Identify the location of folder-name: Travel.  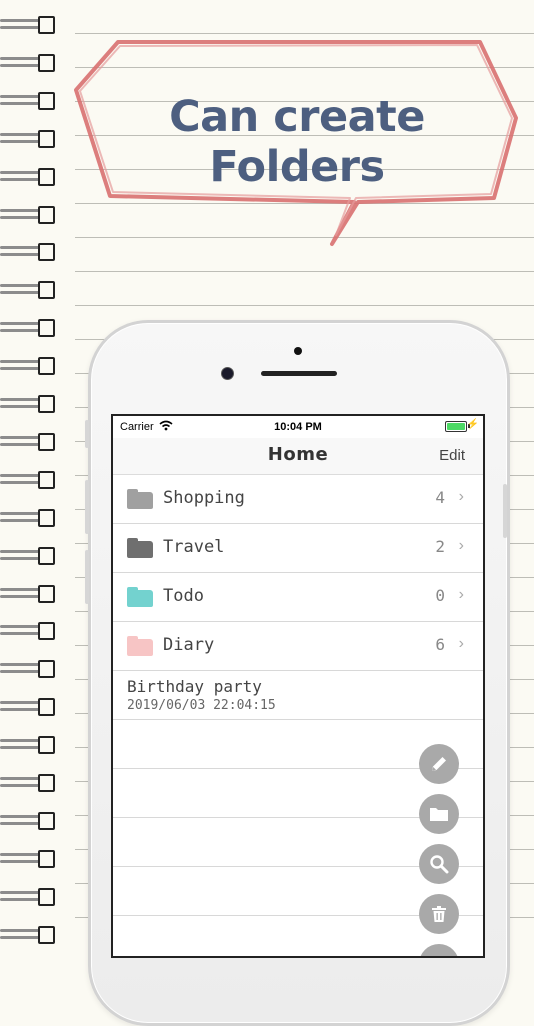
(194, 547).